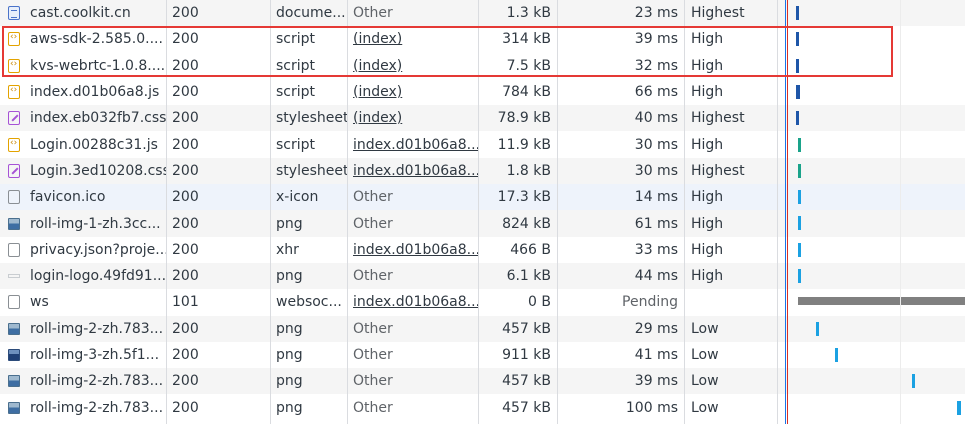 This screenshot has width=965, height=424. I want to click on time-cell: 39 ms, so click(656, 381).